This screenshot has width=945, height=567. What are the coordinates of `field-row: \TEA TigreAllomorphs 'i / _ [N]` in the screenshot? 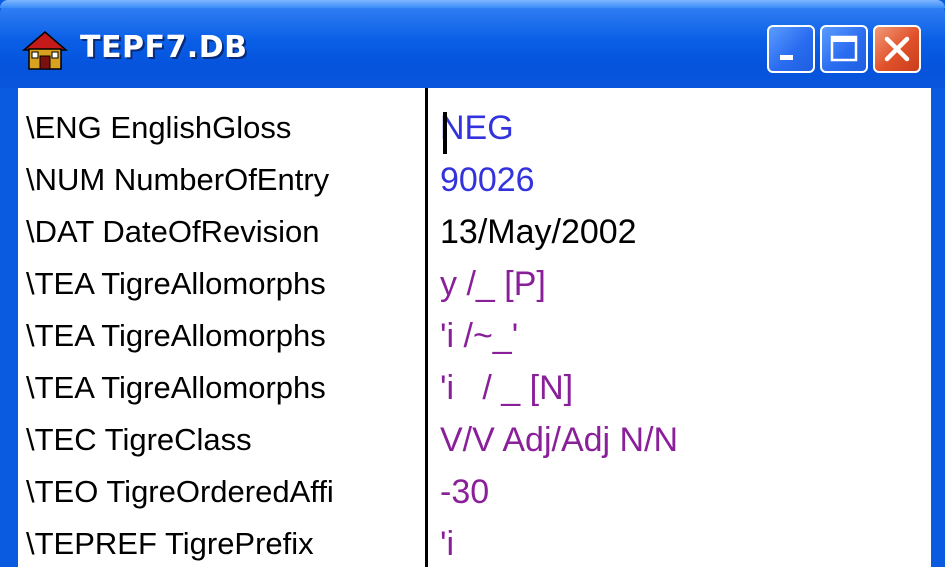 It's located at (474, 388).